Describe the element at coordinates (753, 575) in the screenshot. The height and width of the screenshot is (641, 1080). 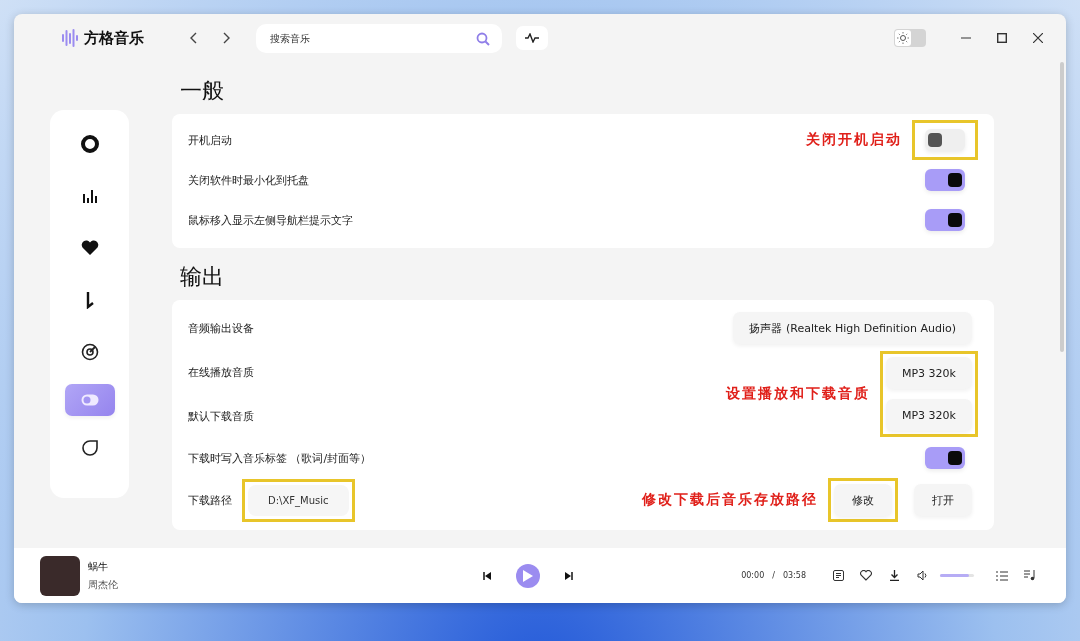
I see `elapsed-time: 00:00` at that location.